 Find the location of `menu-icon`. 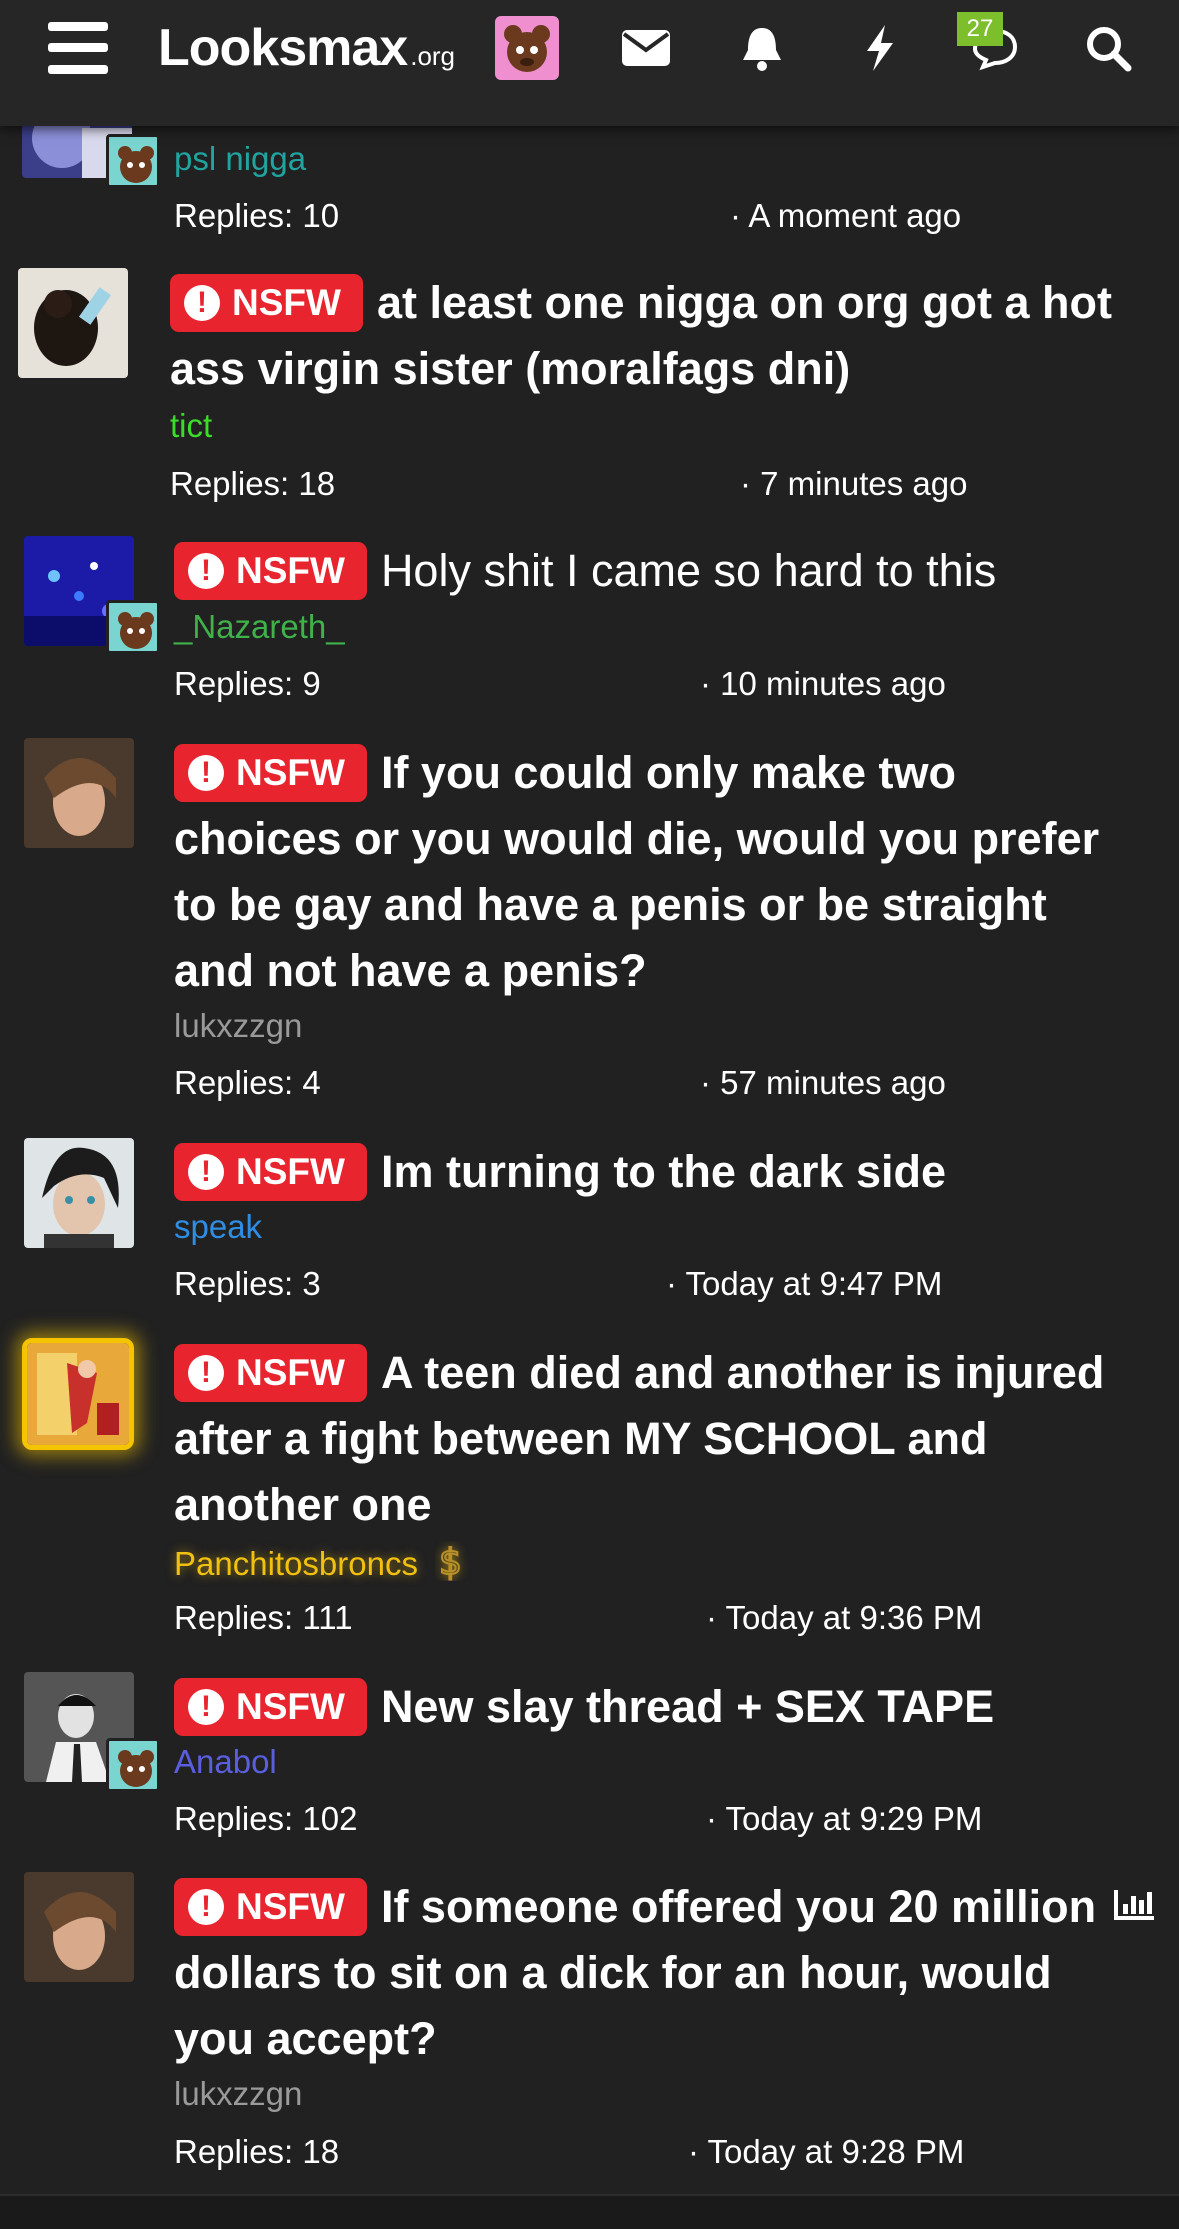

menu-icon is located at coordinates (78, 48).